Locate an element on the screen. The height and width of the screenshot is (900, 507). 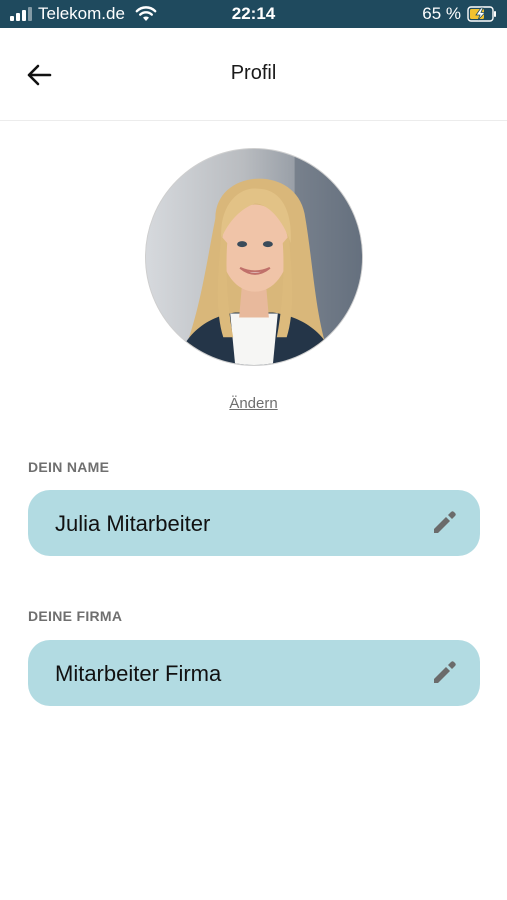
company-field-label: DEINE FIRMA is located at coordinates (75, 616).